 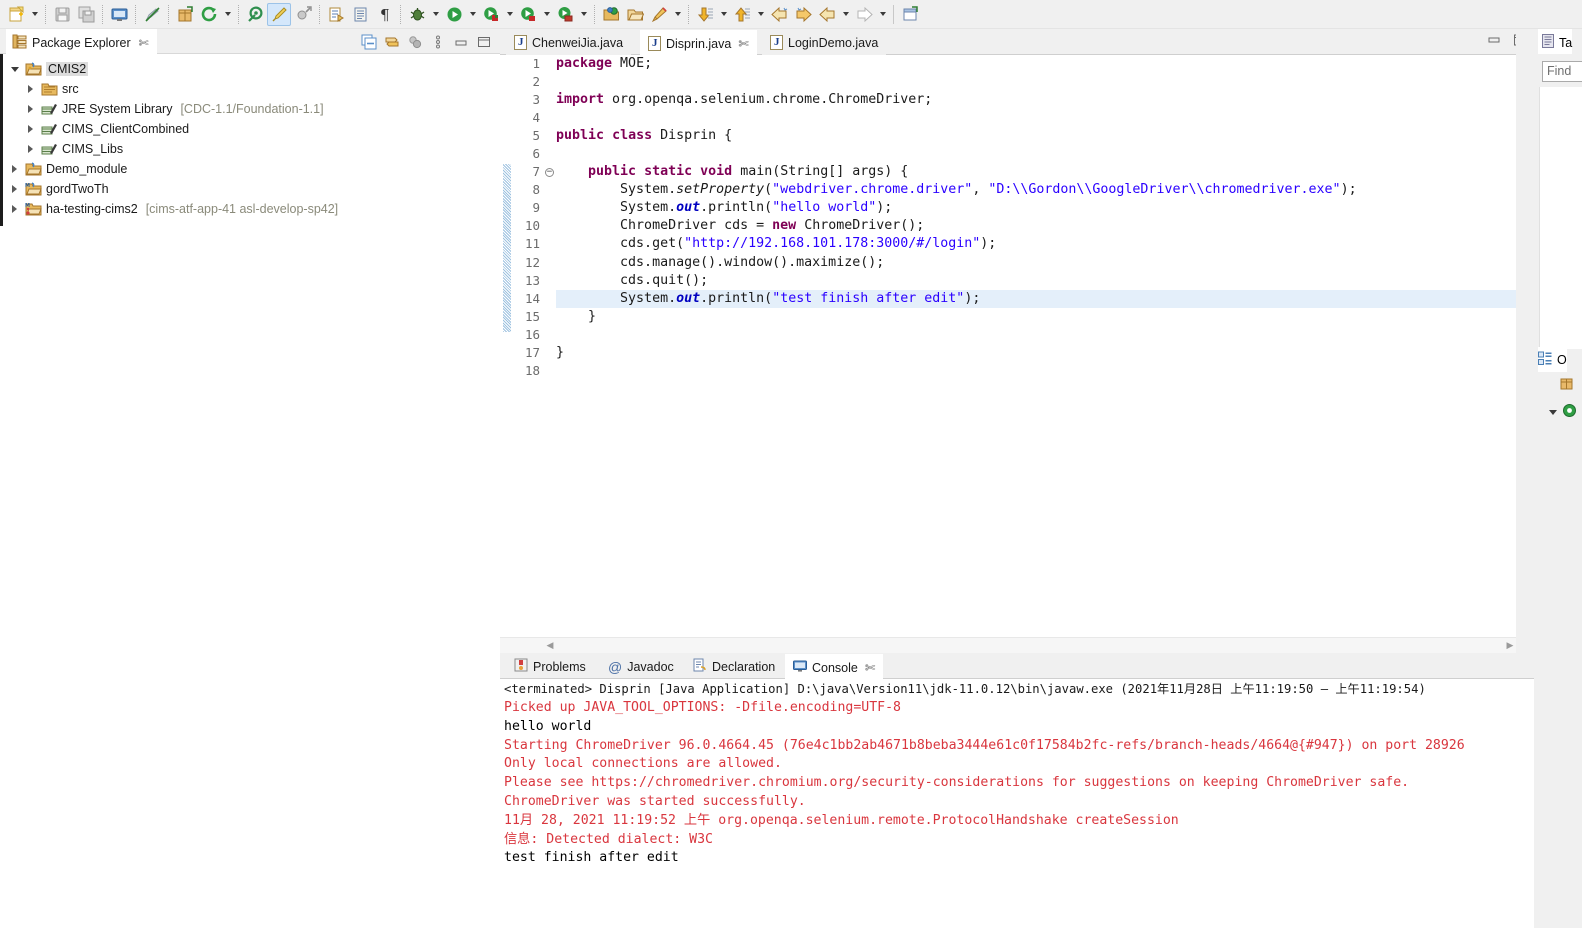 What do you see at coordinates (635, 14) in the screenshot?
I see `open-folder-icon` at bounding box center [635, 14].